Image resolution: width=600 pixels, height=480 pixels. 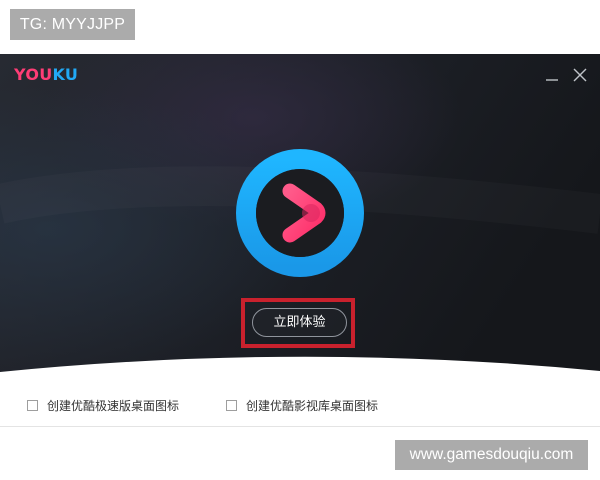 I want to click on close-button, so click(x=580, y=75).